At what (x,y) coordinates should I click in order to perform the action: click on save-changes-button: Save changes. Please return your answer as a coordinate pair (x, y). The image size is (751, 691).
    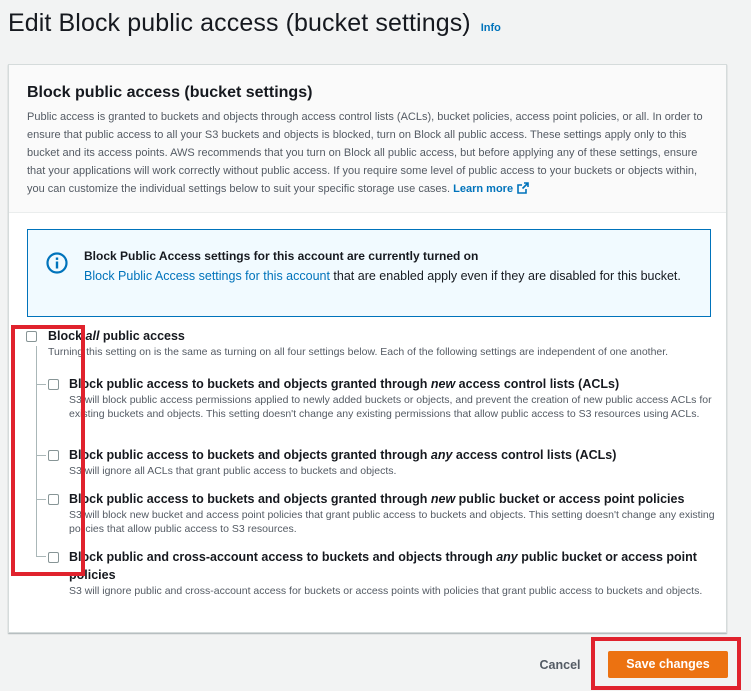
    Looking at the image, I should click on (668, 664).